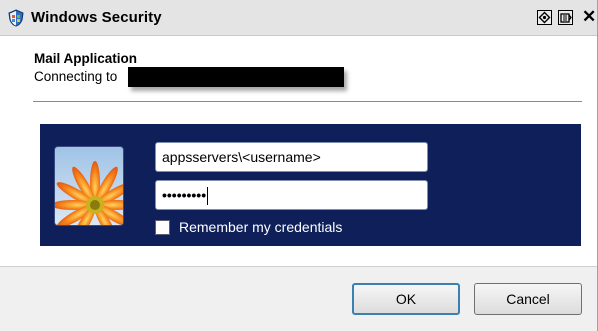 This screenshot has width=598, height=331. What do you see at coordinates (96, 17) in the screenshot?
I see `window-title: Windows Security` at bounding box center [96, 17].